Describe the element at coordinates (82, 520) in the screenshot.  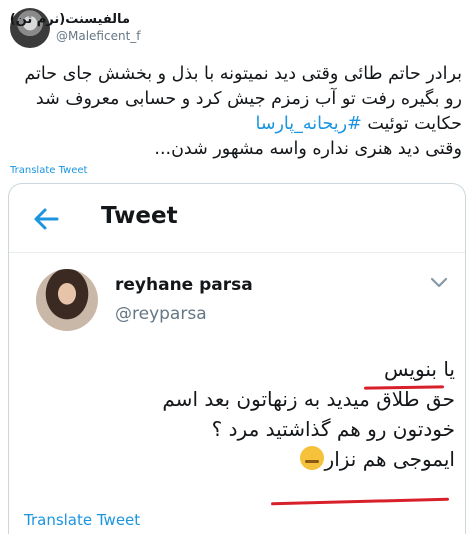
I see `embedded-translate-tweet-link: Translate Tweet` at that location.